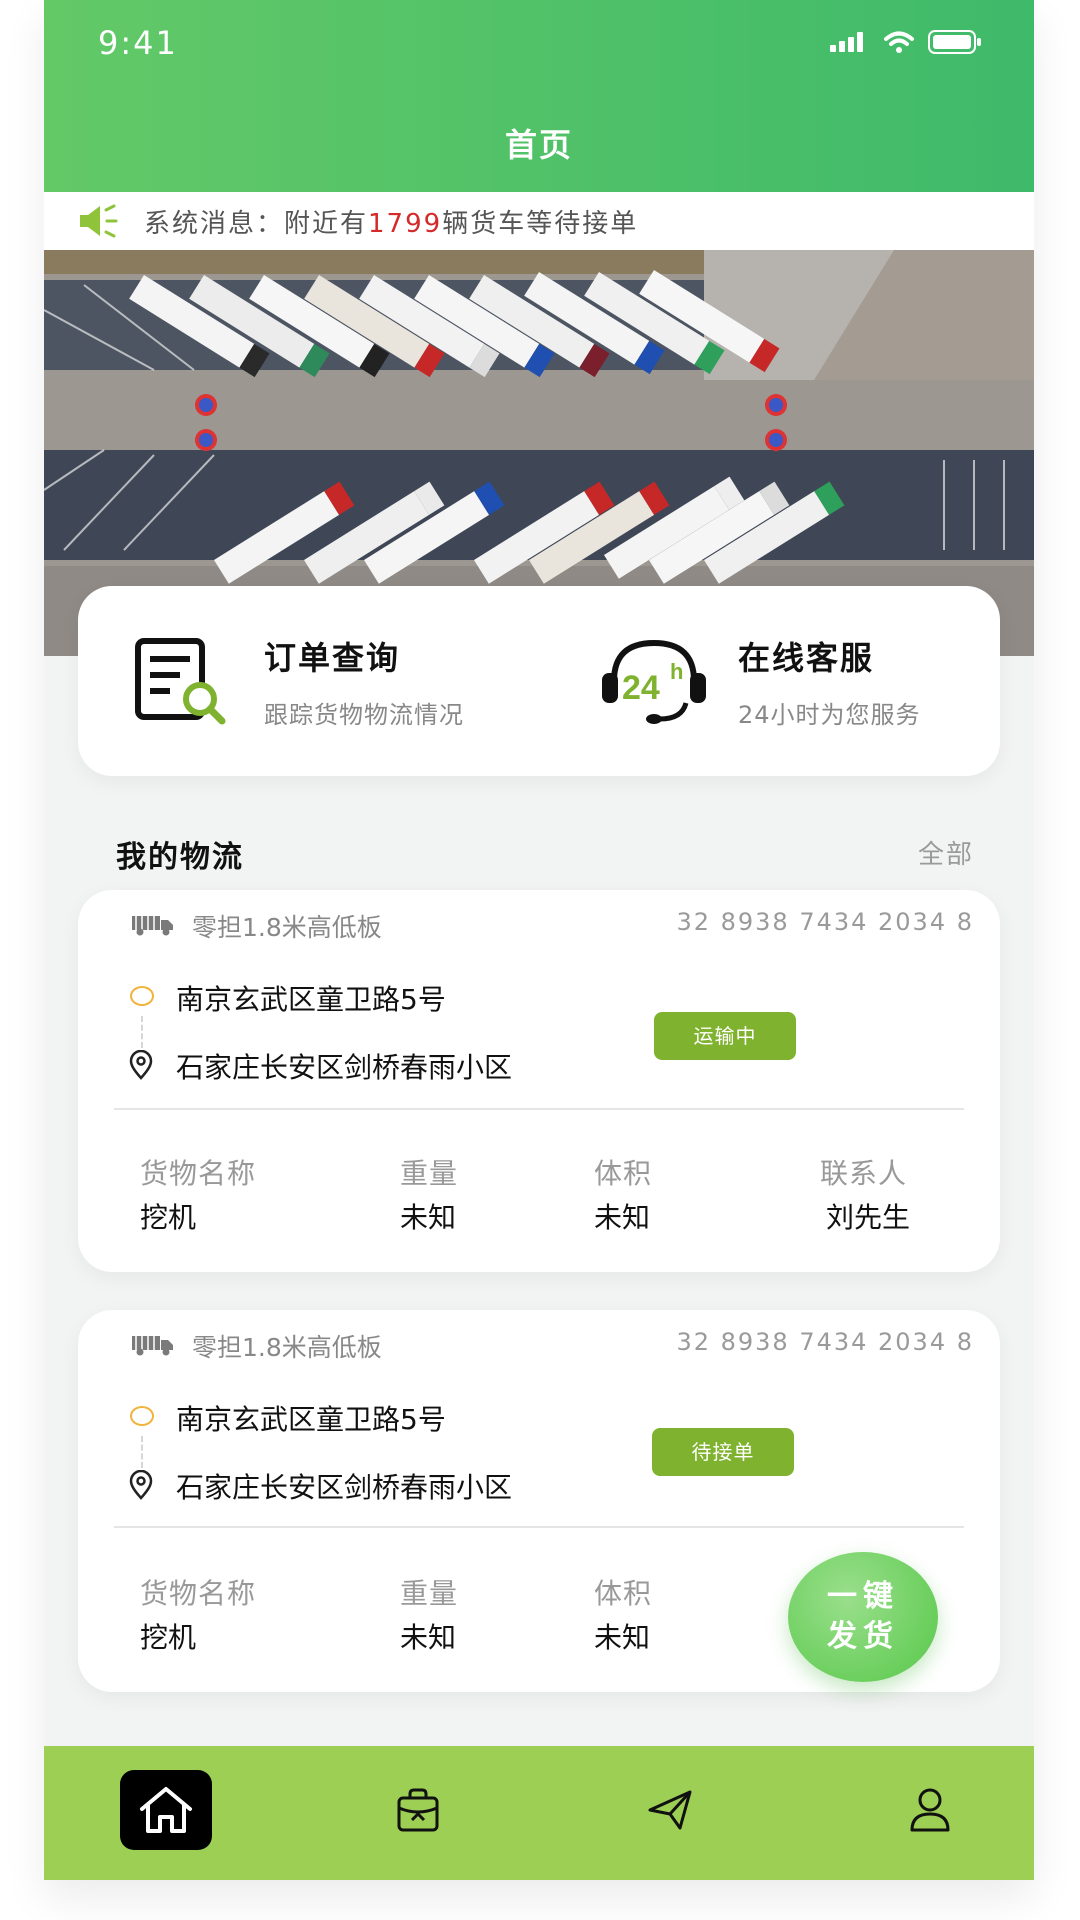 This screenshot has width=1080, height=1920. I want to click on bag-icon, so click(418, 1810).